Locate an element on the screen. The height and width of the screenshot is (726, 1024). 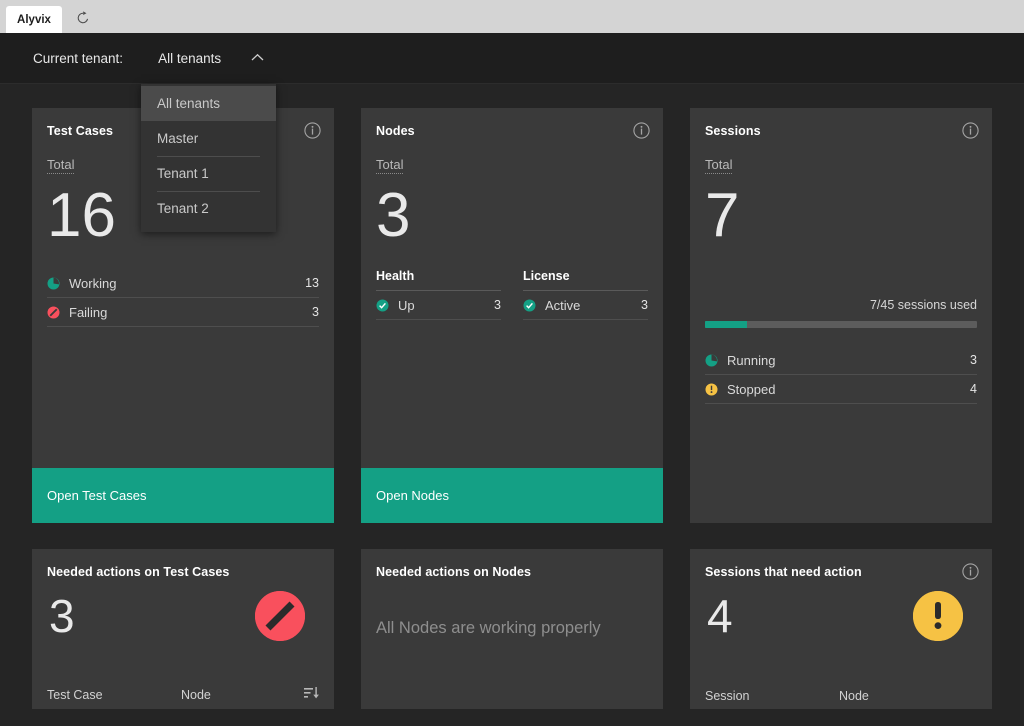
browser-tab-label: Alyvix is located at coordinates (34, 19).